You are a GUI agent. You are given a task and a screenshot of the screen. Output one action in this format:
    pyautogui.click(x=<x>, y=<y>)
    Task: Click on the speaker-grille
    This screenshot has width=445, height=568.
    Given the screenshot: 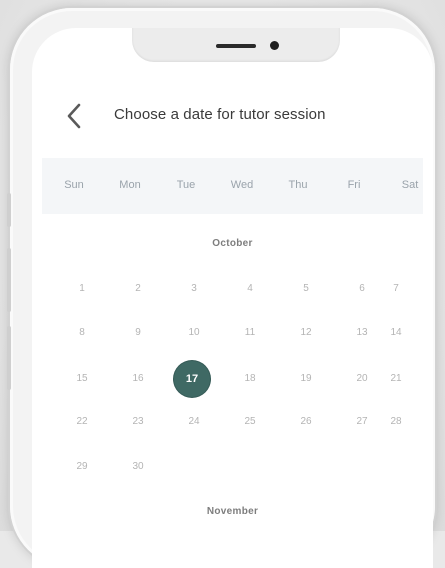 What is the action you would take?
    pyautogui.click(x=236, y=46)
    